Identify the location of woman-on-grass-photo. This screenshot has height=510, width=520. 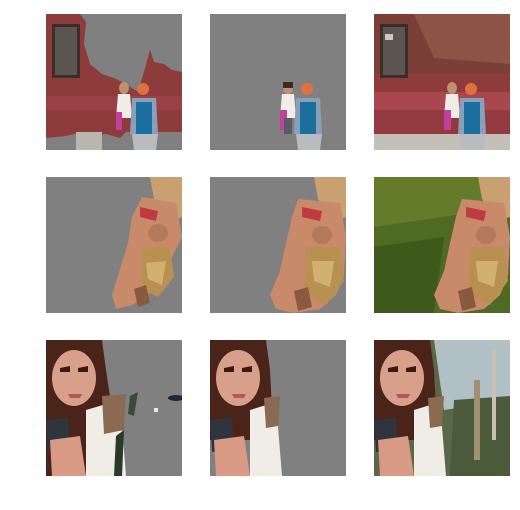
(442, 245).